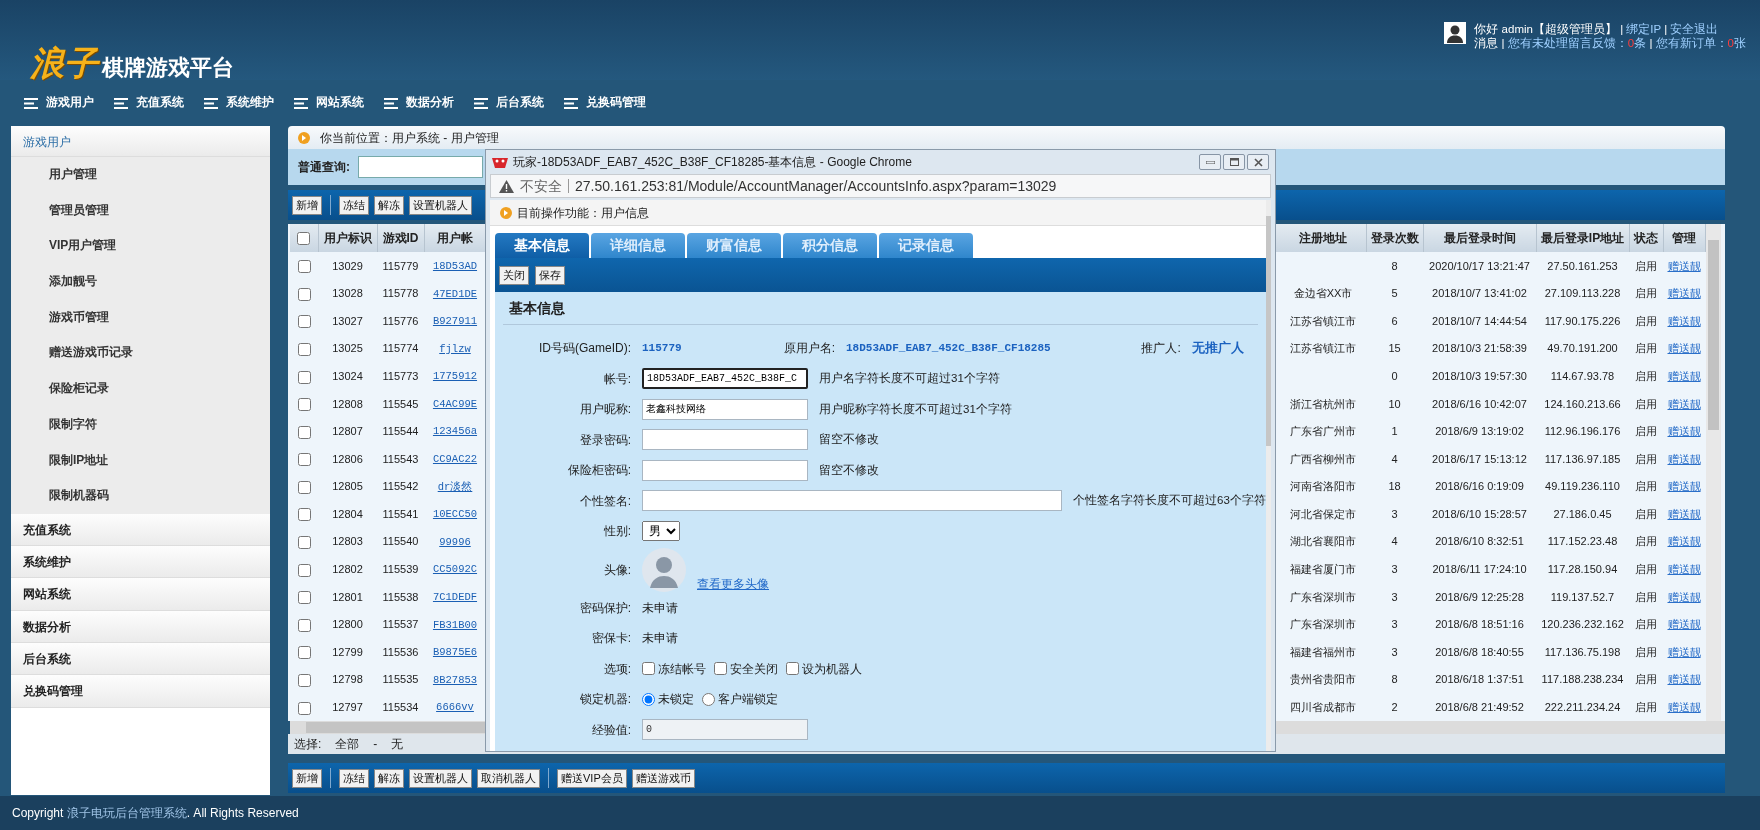 The image size is (1760, 830). What do you see at coordinates (140, 353) in the screenshot?
I see `sidebar-item: 赠送游戏币记录` at bounding box center [140, 353].